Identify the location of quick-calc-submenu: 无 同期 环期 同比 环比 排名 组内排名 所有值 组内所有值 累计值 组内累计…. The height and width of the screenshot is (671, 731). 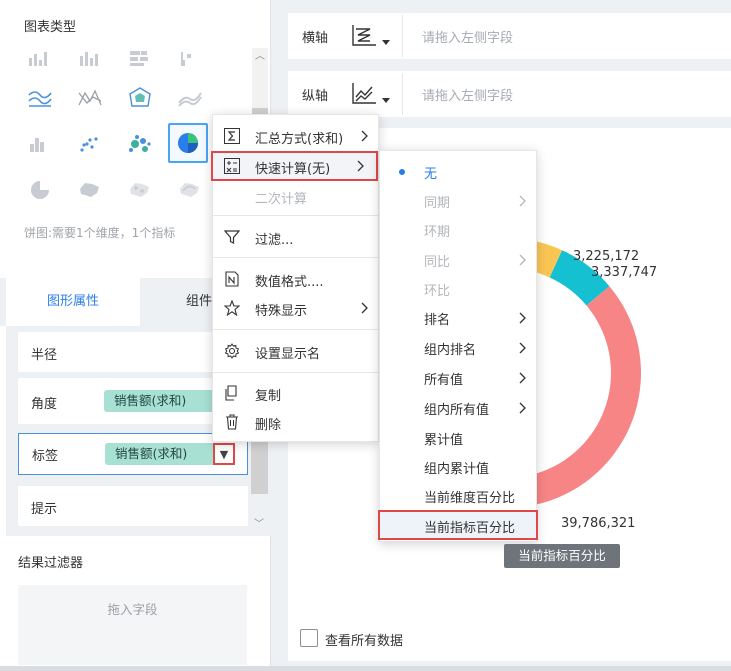
(458, 346).